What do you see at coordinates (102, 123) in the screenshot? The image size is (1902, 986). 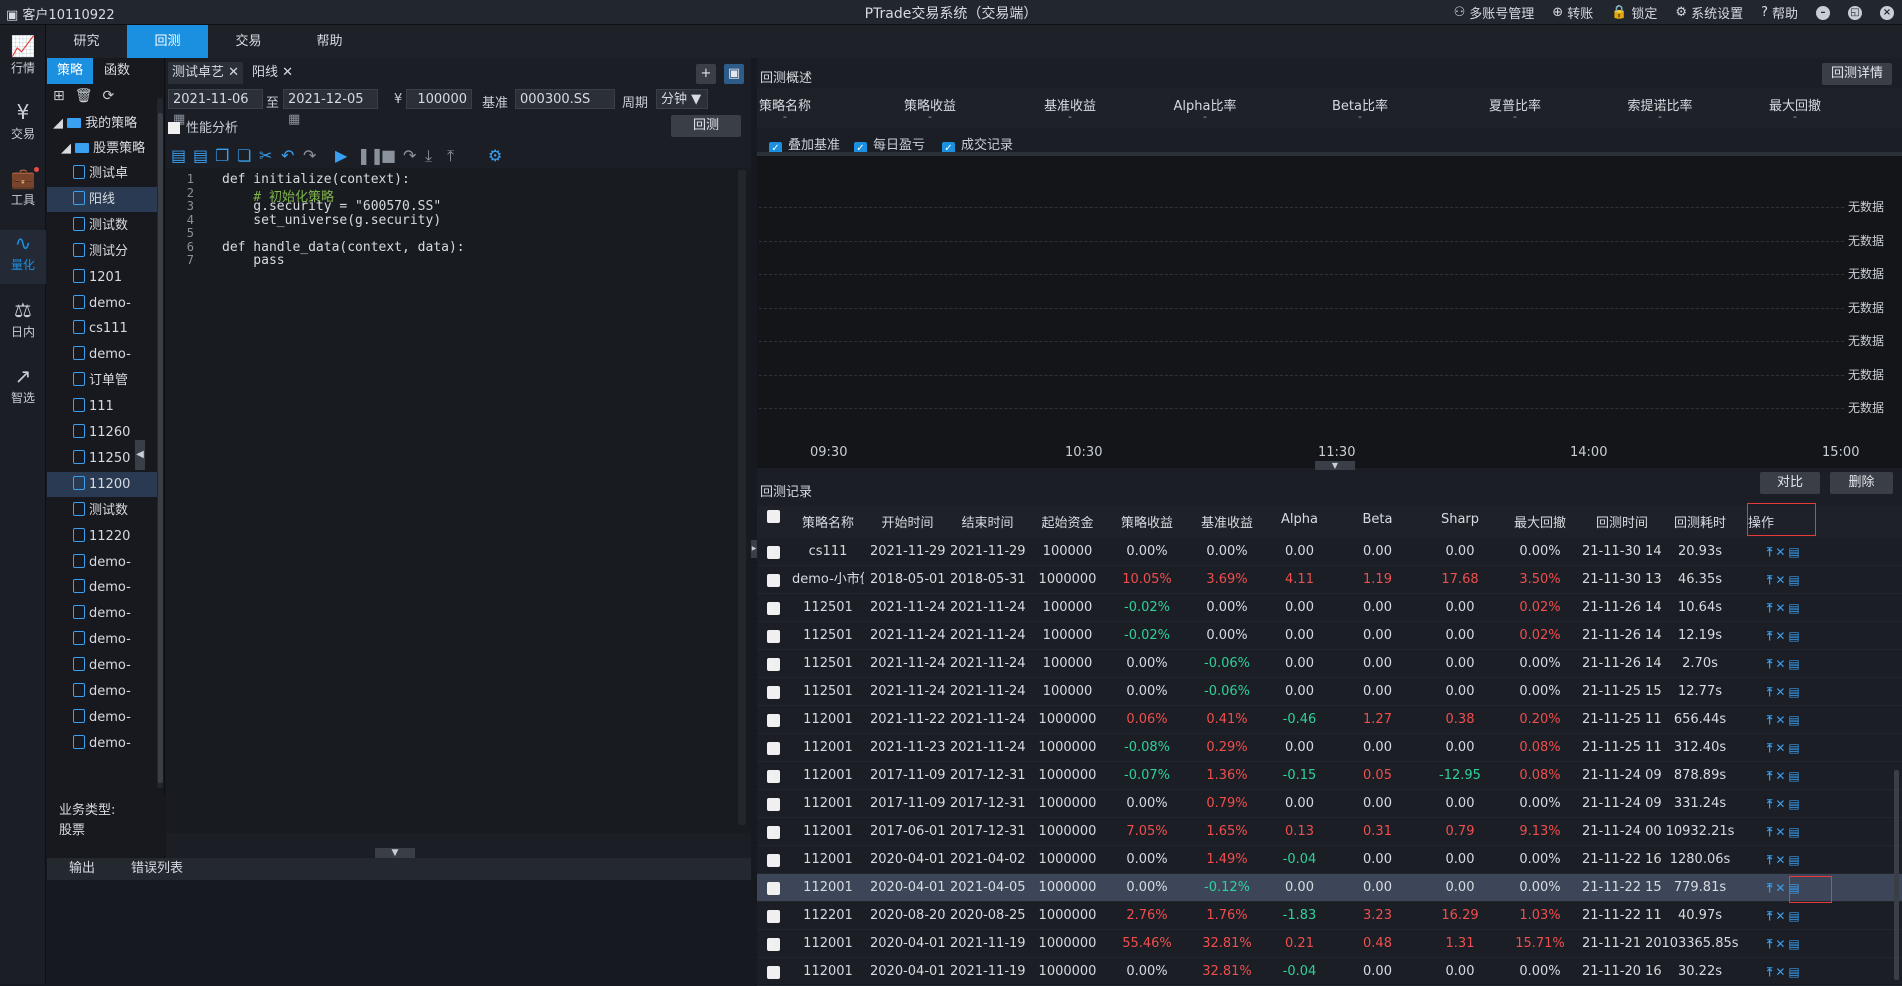 I see `tree-root: ◢ 我的策略` at bounding box center [102, 123].